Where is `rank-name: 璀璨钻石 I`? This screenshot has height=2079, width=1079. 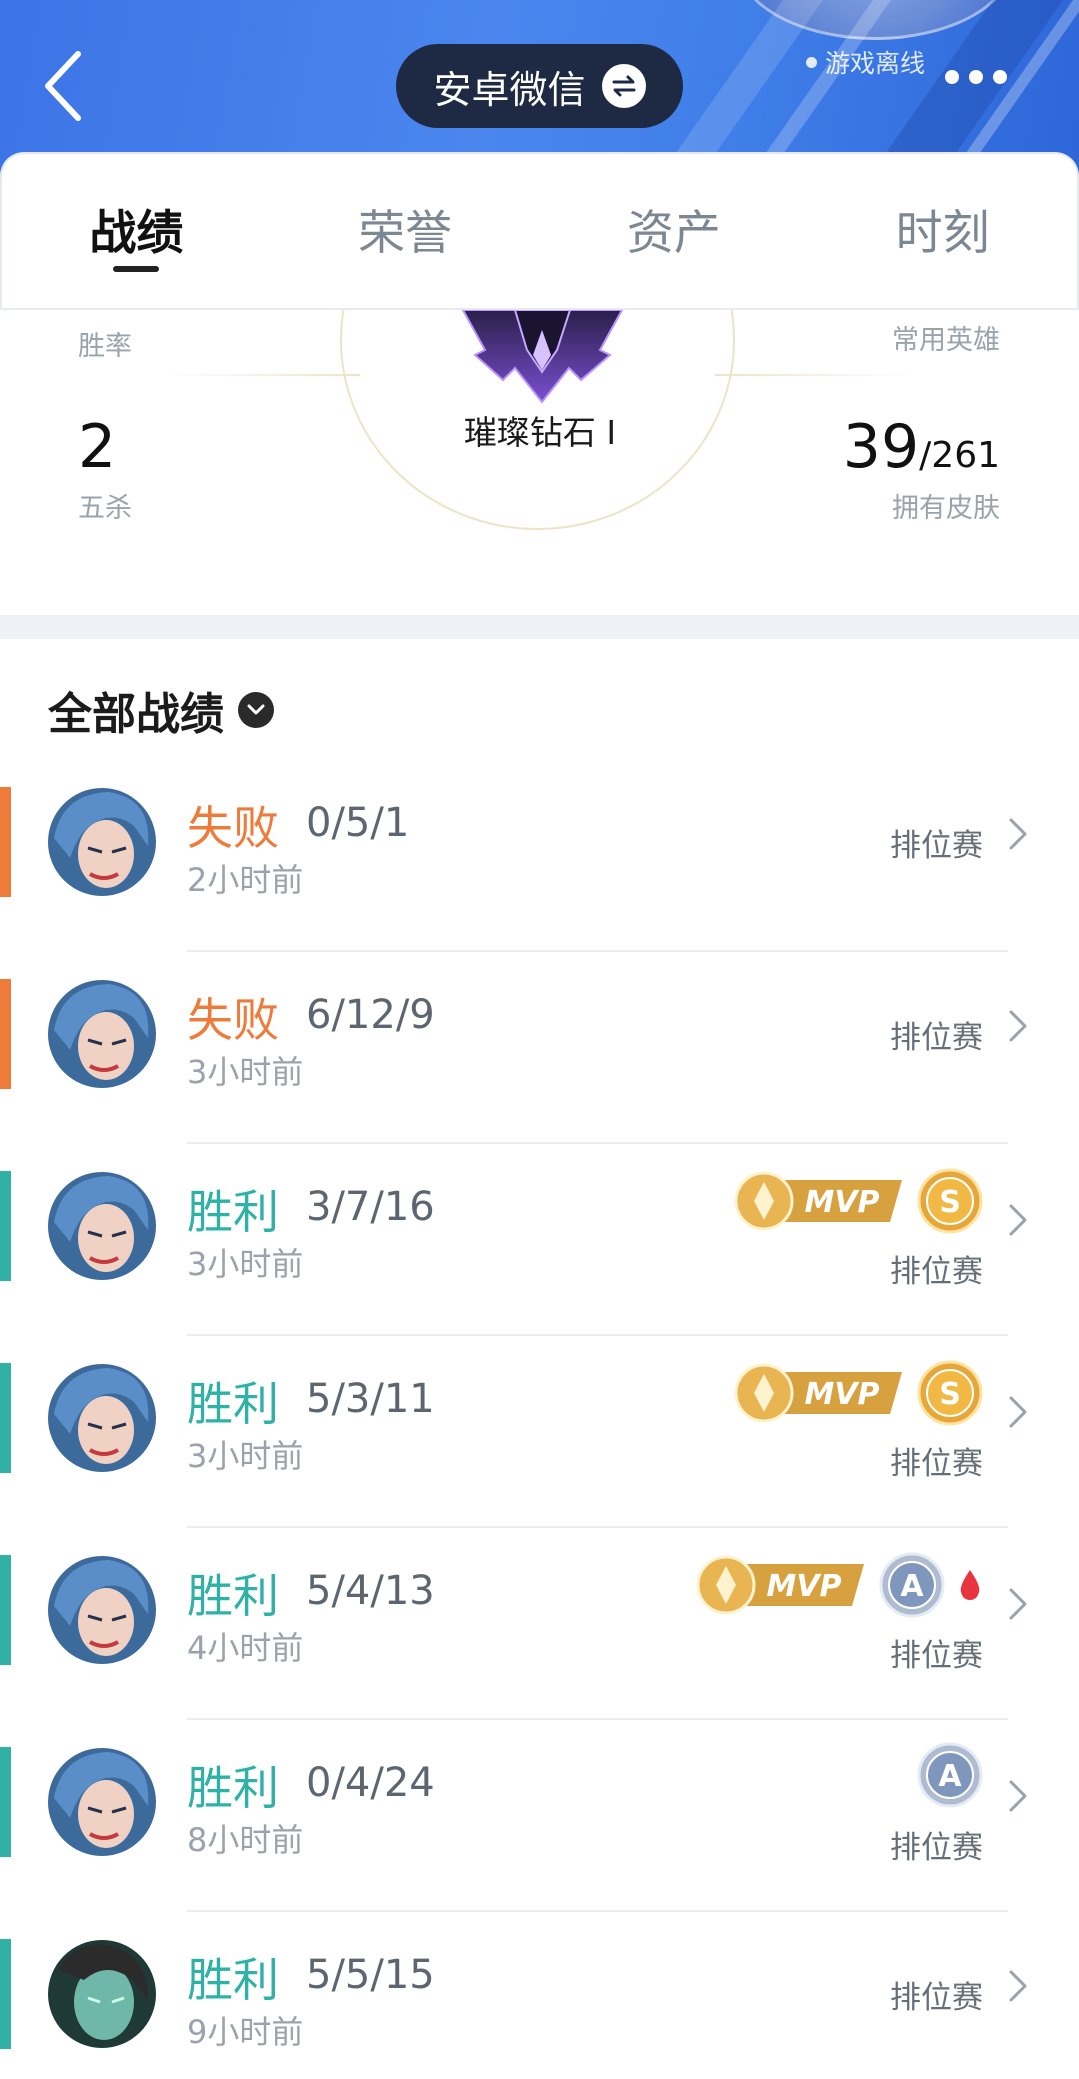
rank-name: 璀璨钻石 I is located at coordinates (540, 432).